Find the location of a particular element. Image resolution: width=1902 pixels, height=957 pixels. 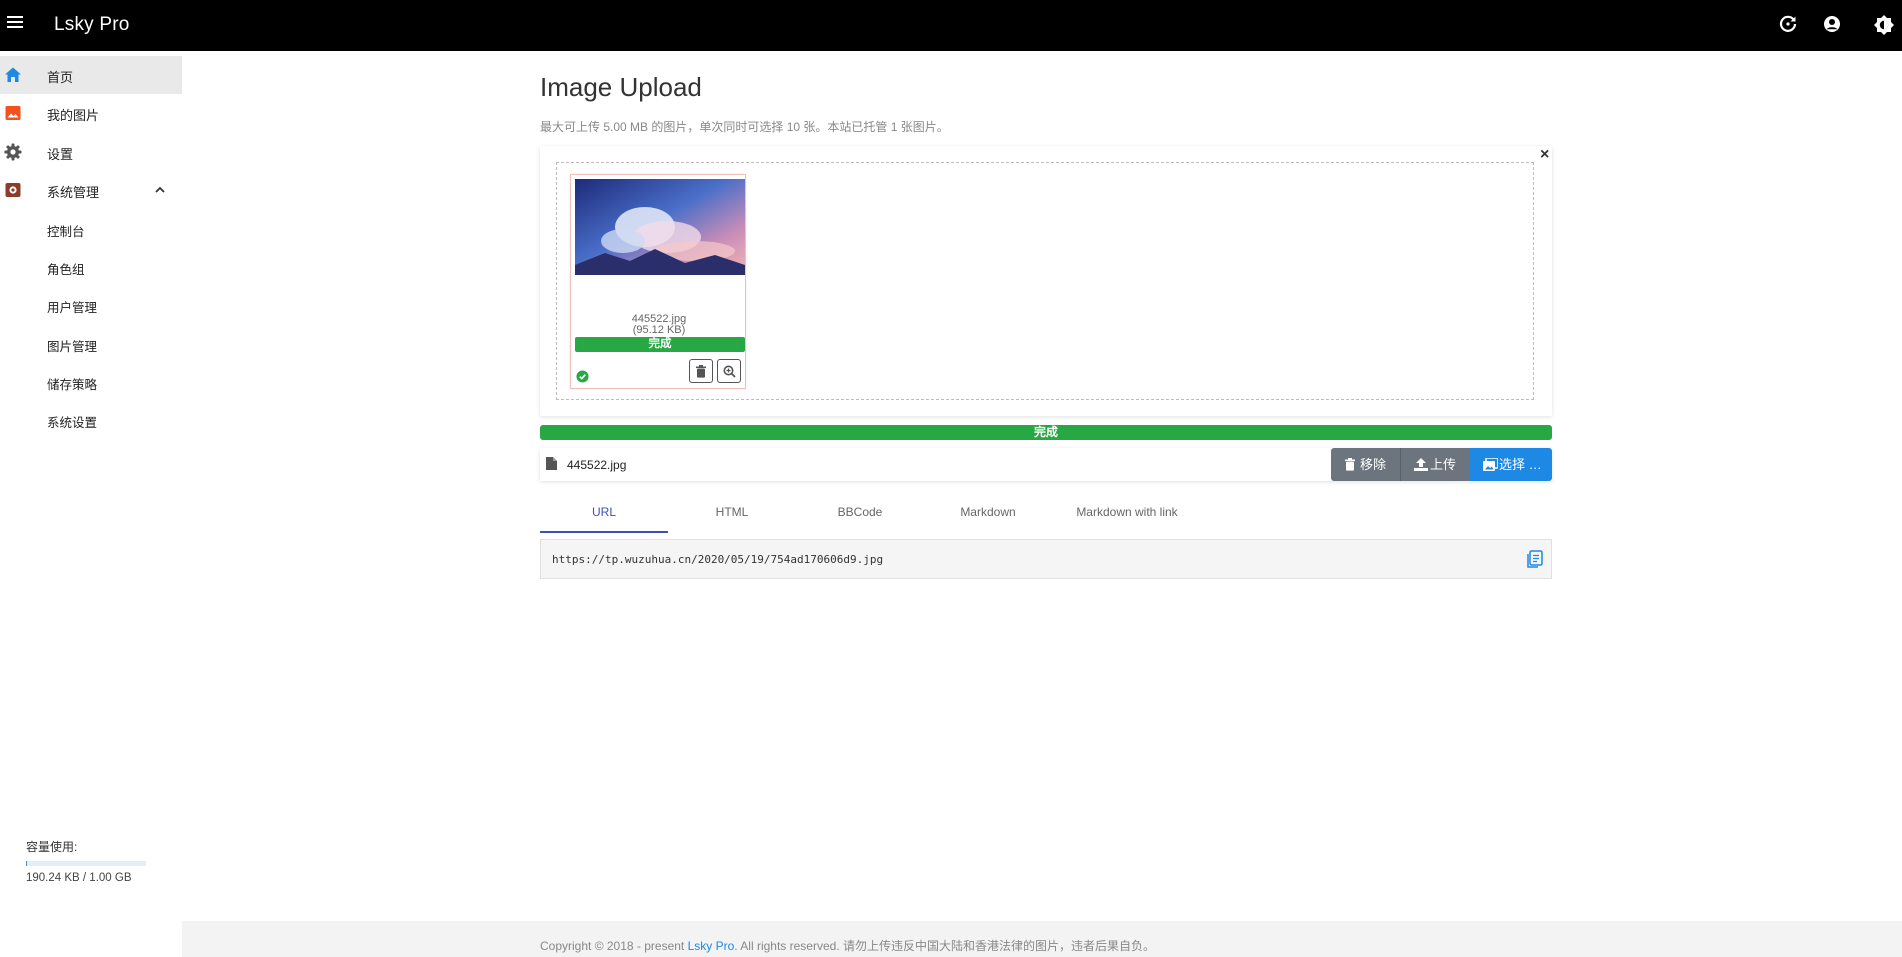

sidebar-item-my-images: 我的图片 is located at coordinates (91, 113).